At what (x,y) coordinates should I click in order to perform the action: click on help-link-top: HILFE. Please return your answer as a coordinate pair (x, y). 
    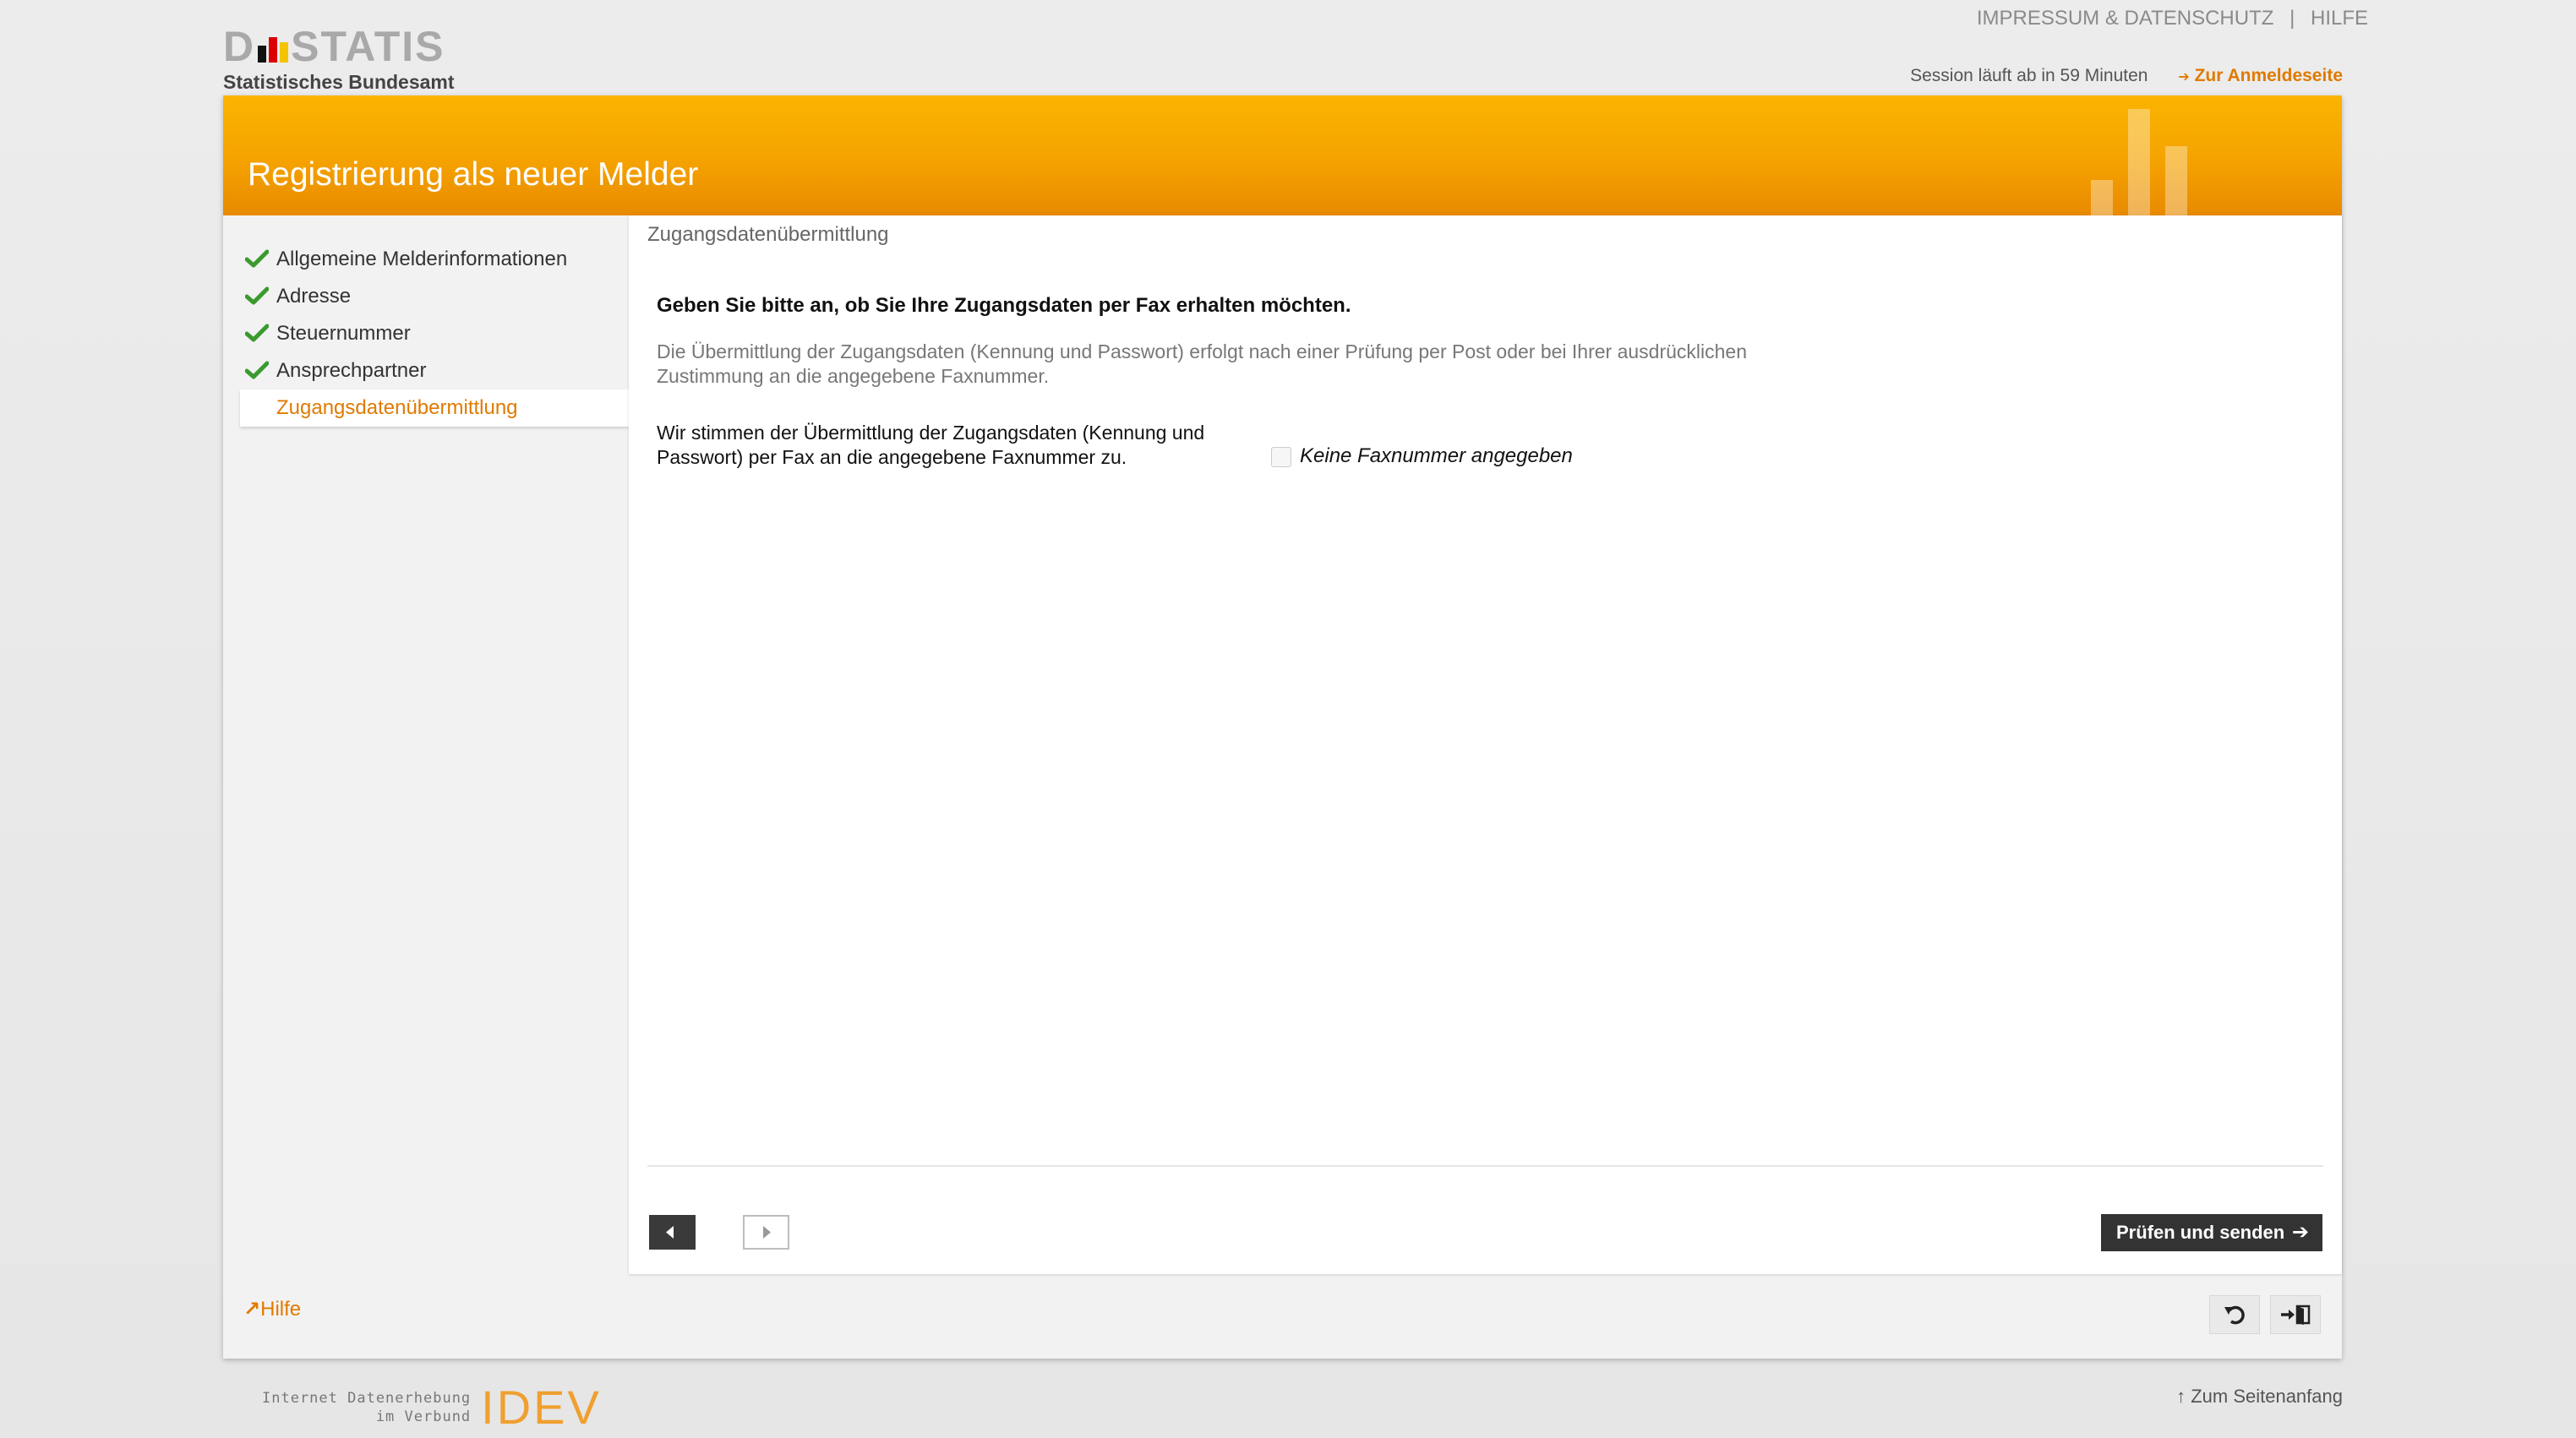
    Looking at the image, I should click on (2339, 18).